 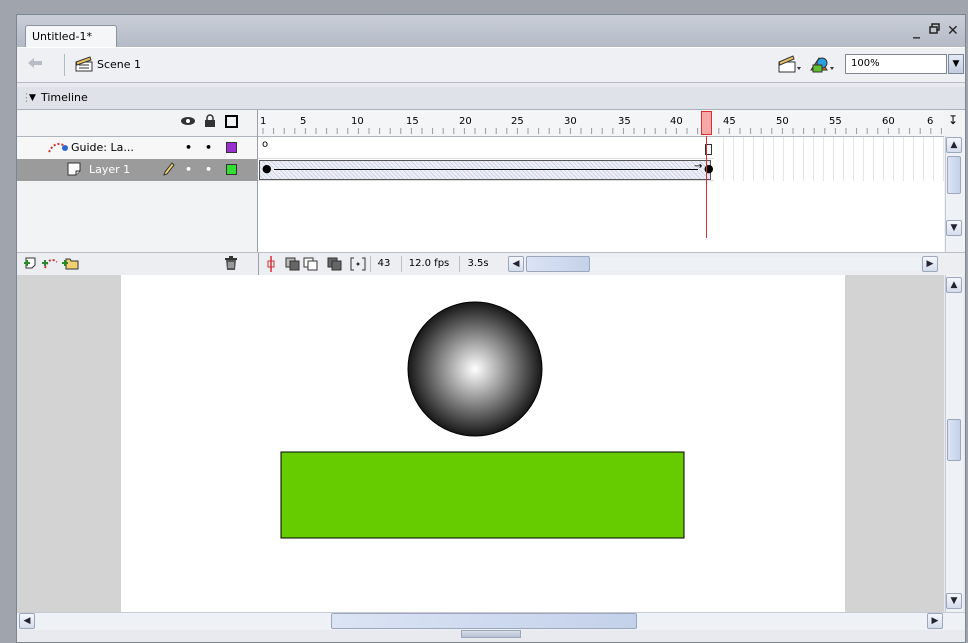 What do you see at coordinates (32, 98) in the screenshot?
I see `collapse-triangle-icon: ▼` at bounding box center [32, 98].